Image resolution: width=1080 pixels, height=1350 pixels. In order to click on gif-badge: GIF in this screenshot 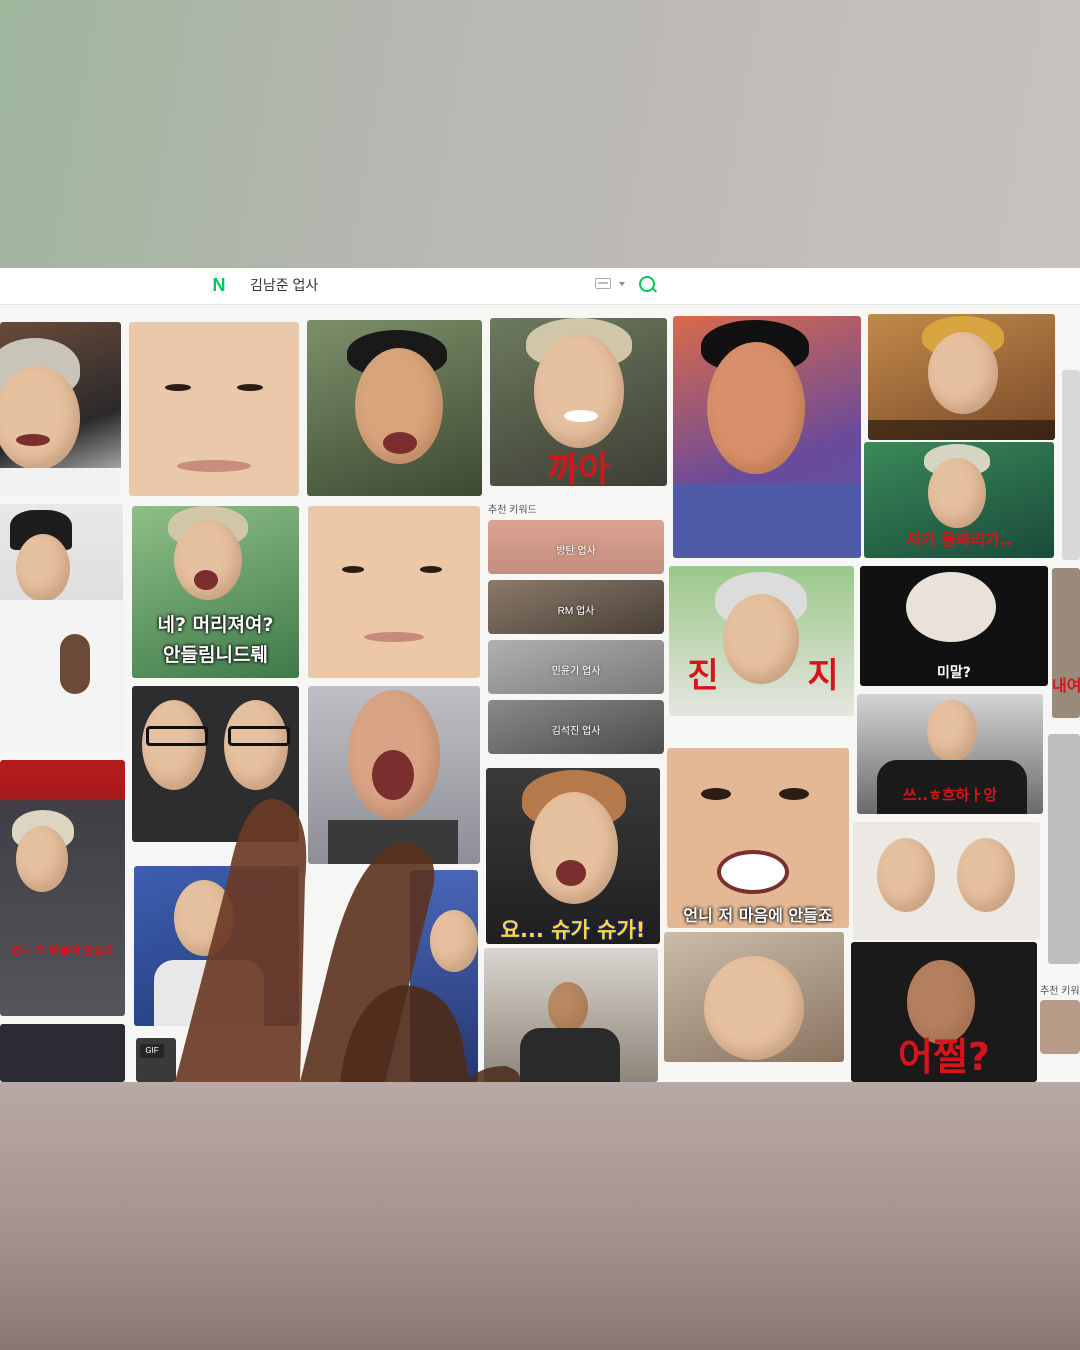, I will do `click(152, 1051)`.